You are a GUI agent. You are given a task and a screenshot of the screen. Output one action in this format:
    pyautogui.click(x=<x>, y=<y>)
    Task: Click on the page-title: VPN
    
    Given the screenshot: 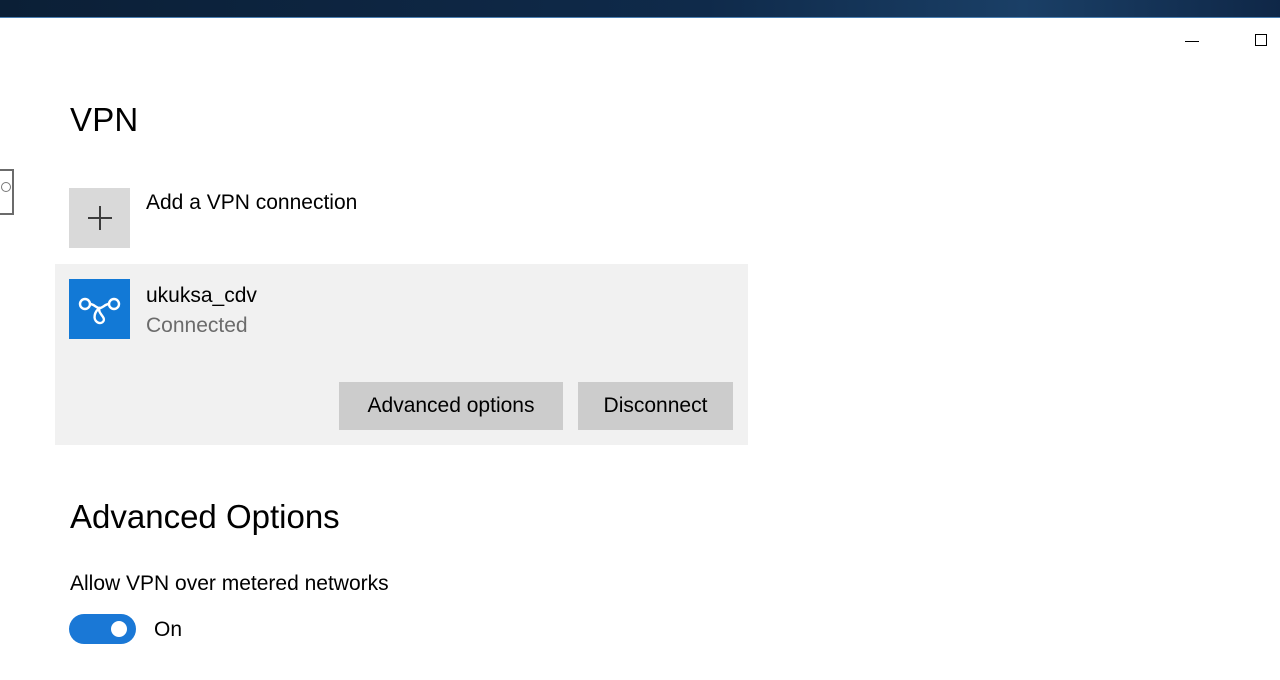 What is the action you would take?
    pyautogui.click(x=104, y=119)
    